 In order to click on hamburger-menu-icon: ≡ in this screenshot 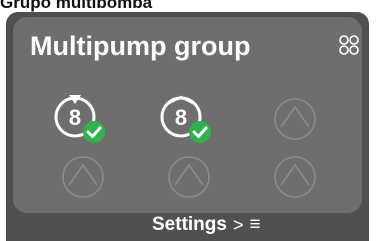, I will do `click(255, 224)`.